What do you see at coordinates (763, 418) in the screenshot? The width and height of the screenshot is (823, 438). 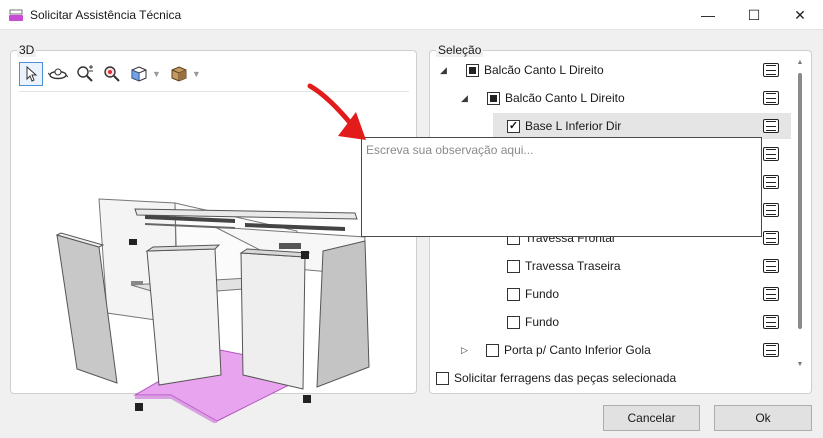 I see `ok-button: Ok` at bounding box center [763, 418].